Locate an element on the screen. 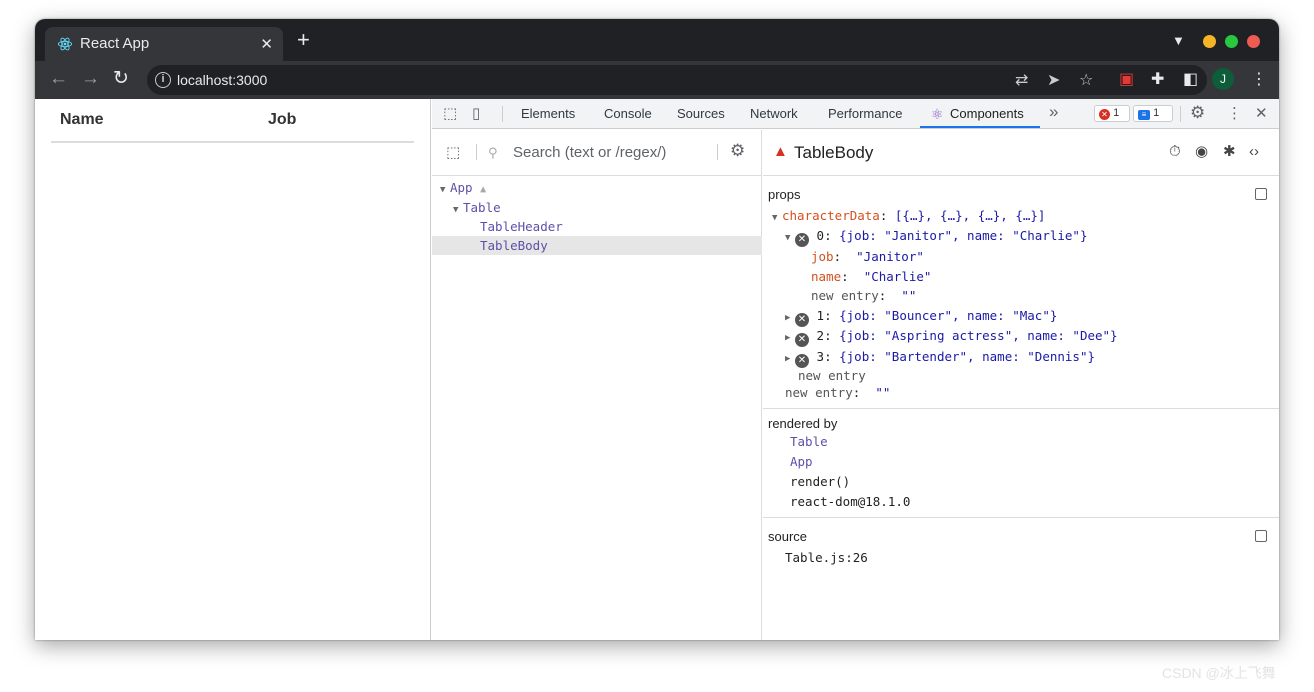  react-components-icon: ⚛ is located at coordinates (937, 114).